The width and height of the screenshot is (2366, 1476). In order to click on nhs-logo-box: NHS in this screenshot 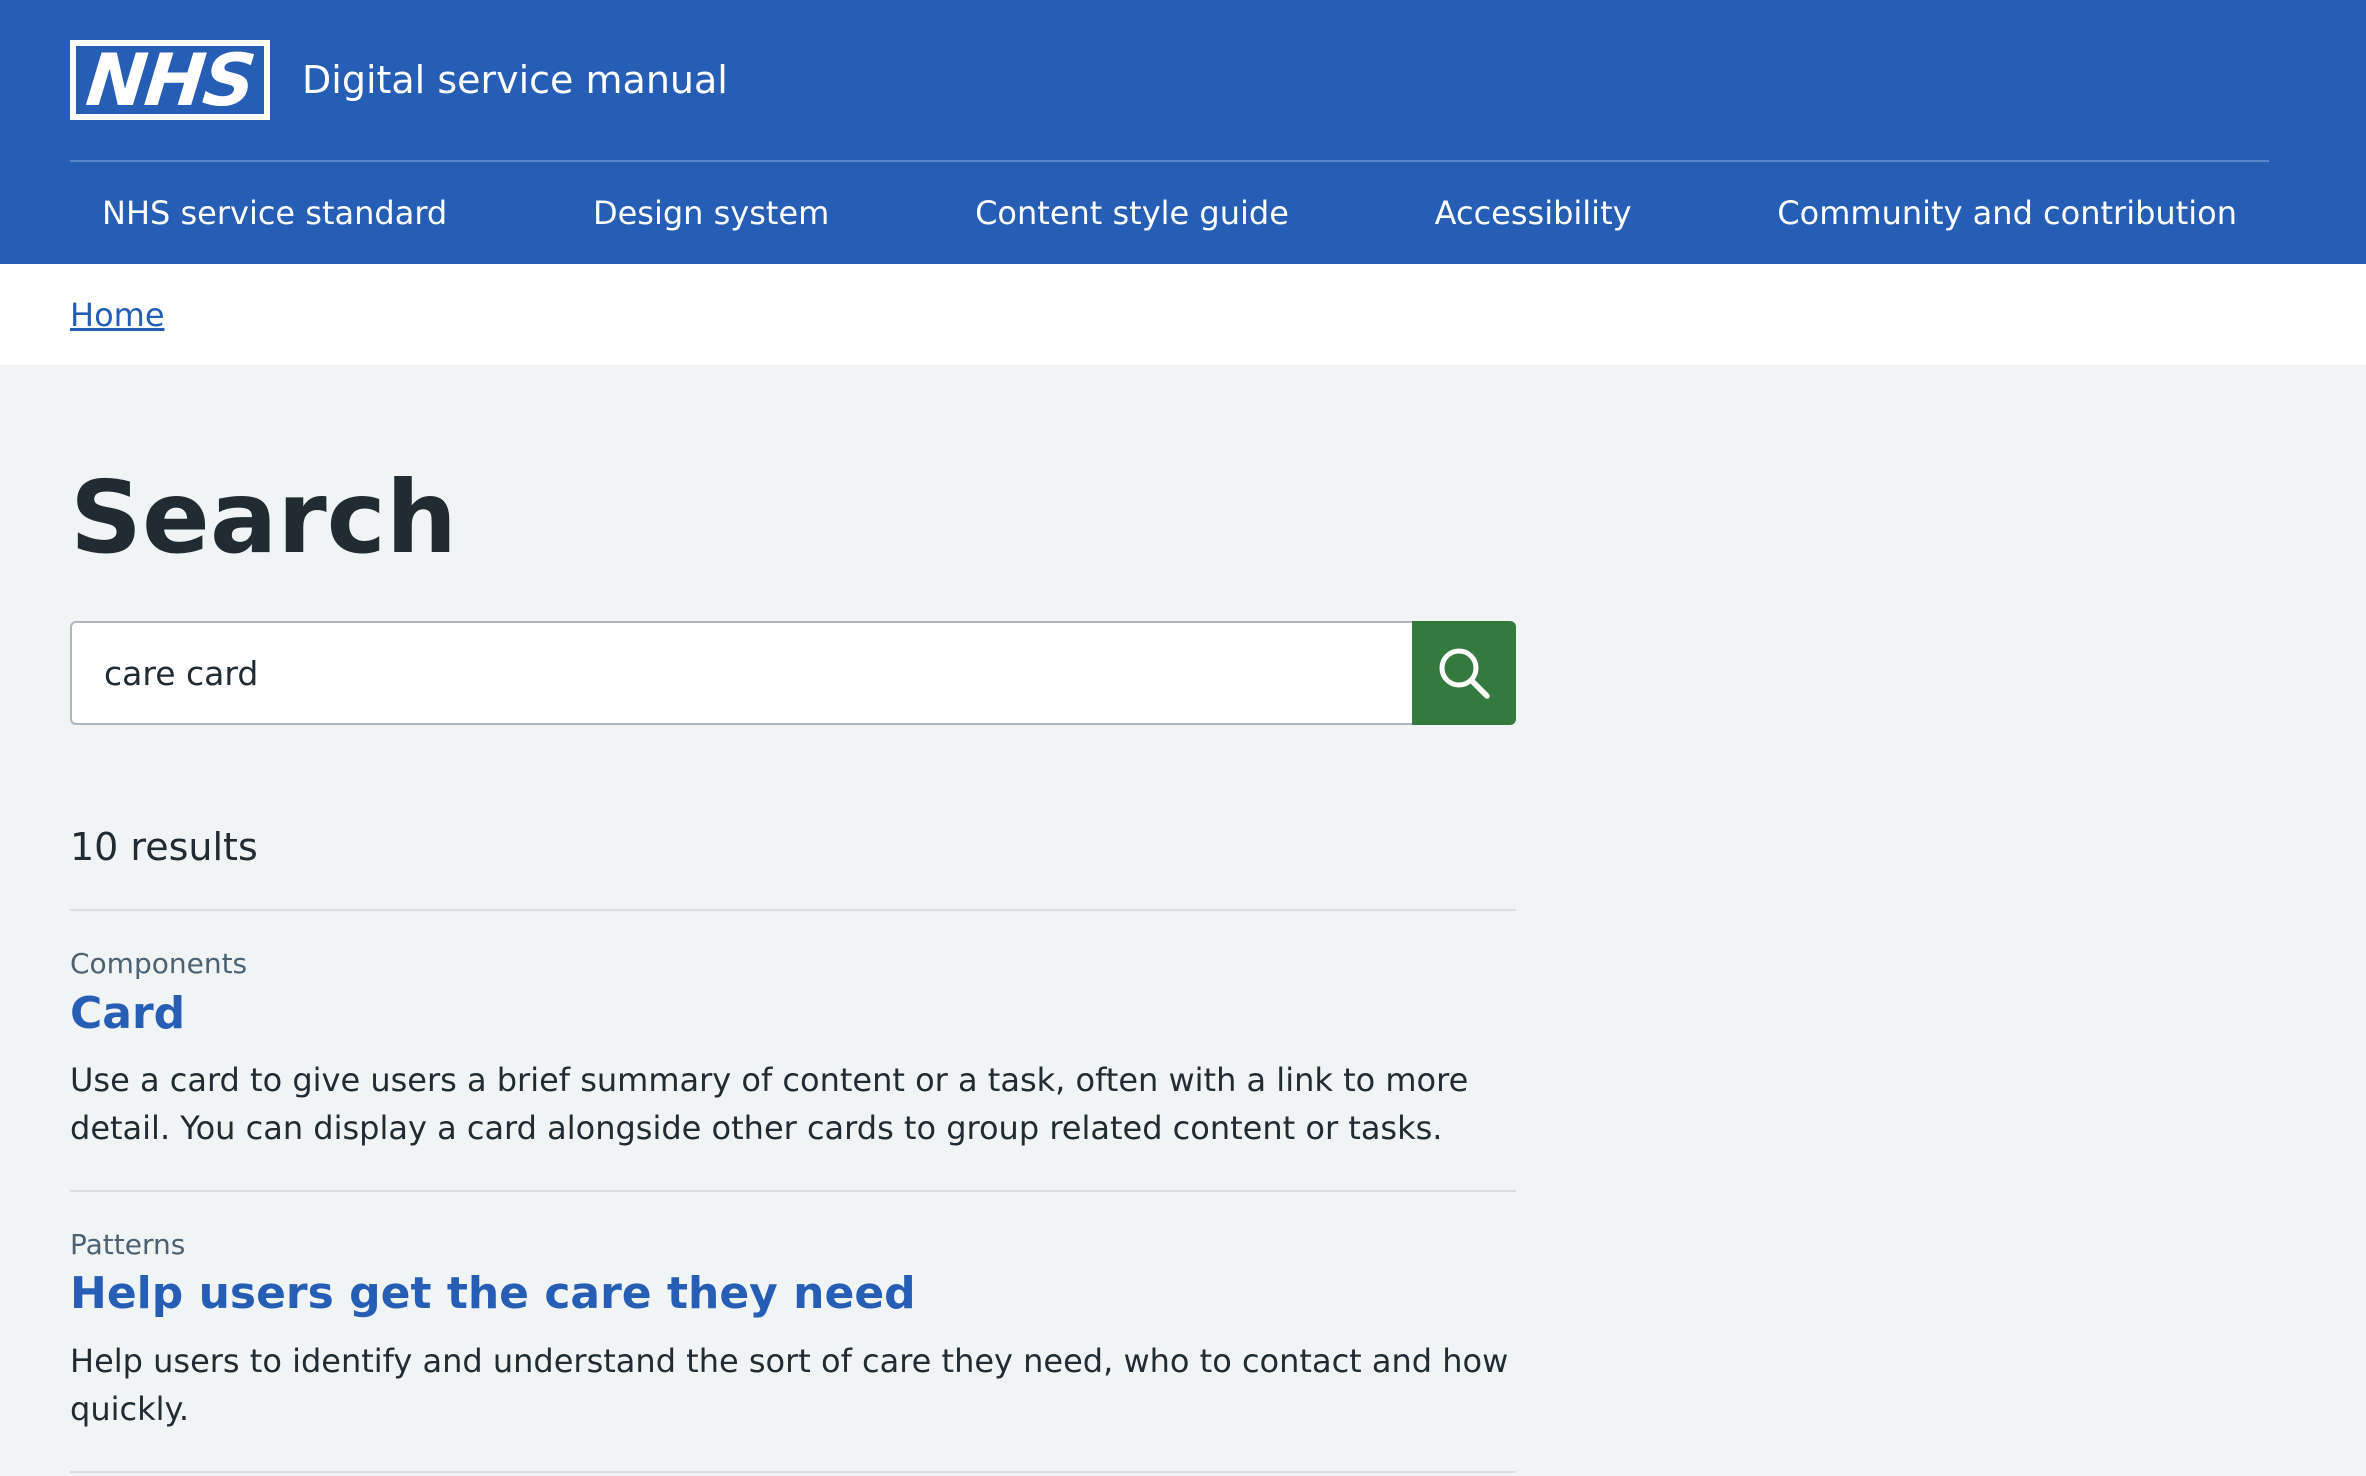, I will do `click(170, 80)`.